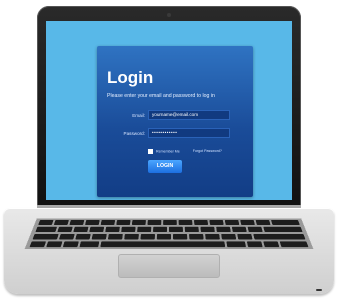 The width and height of the screenshot is (338, 302). What do you see at coordinates (185, 151) in the screenshot?
I see `remember-row: Remember Me Forgot Password?` at bounding box center [185, 151].